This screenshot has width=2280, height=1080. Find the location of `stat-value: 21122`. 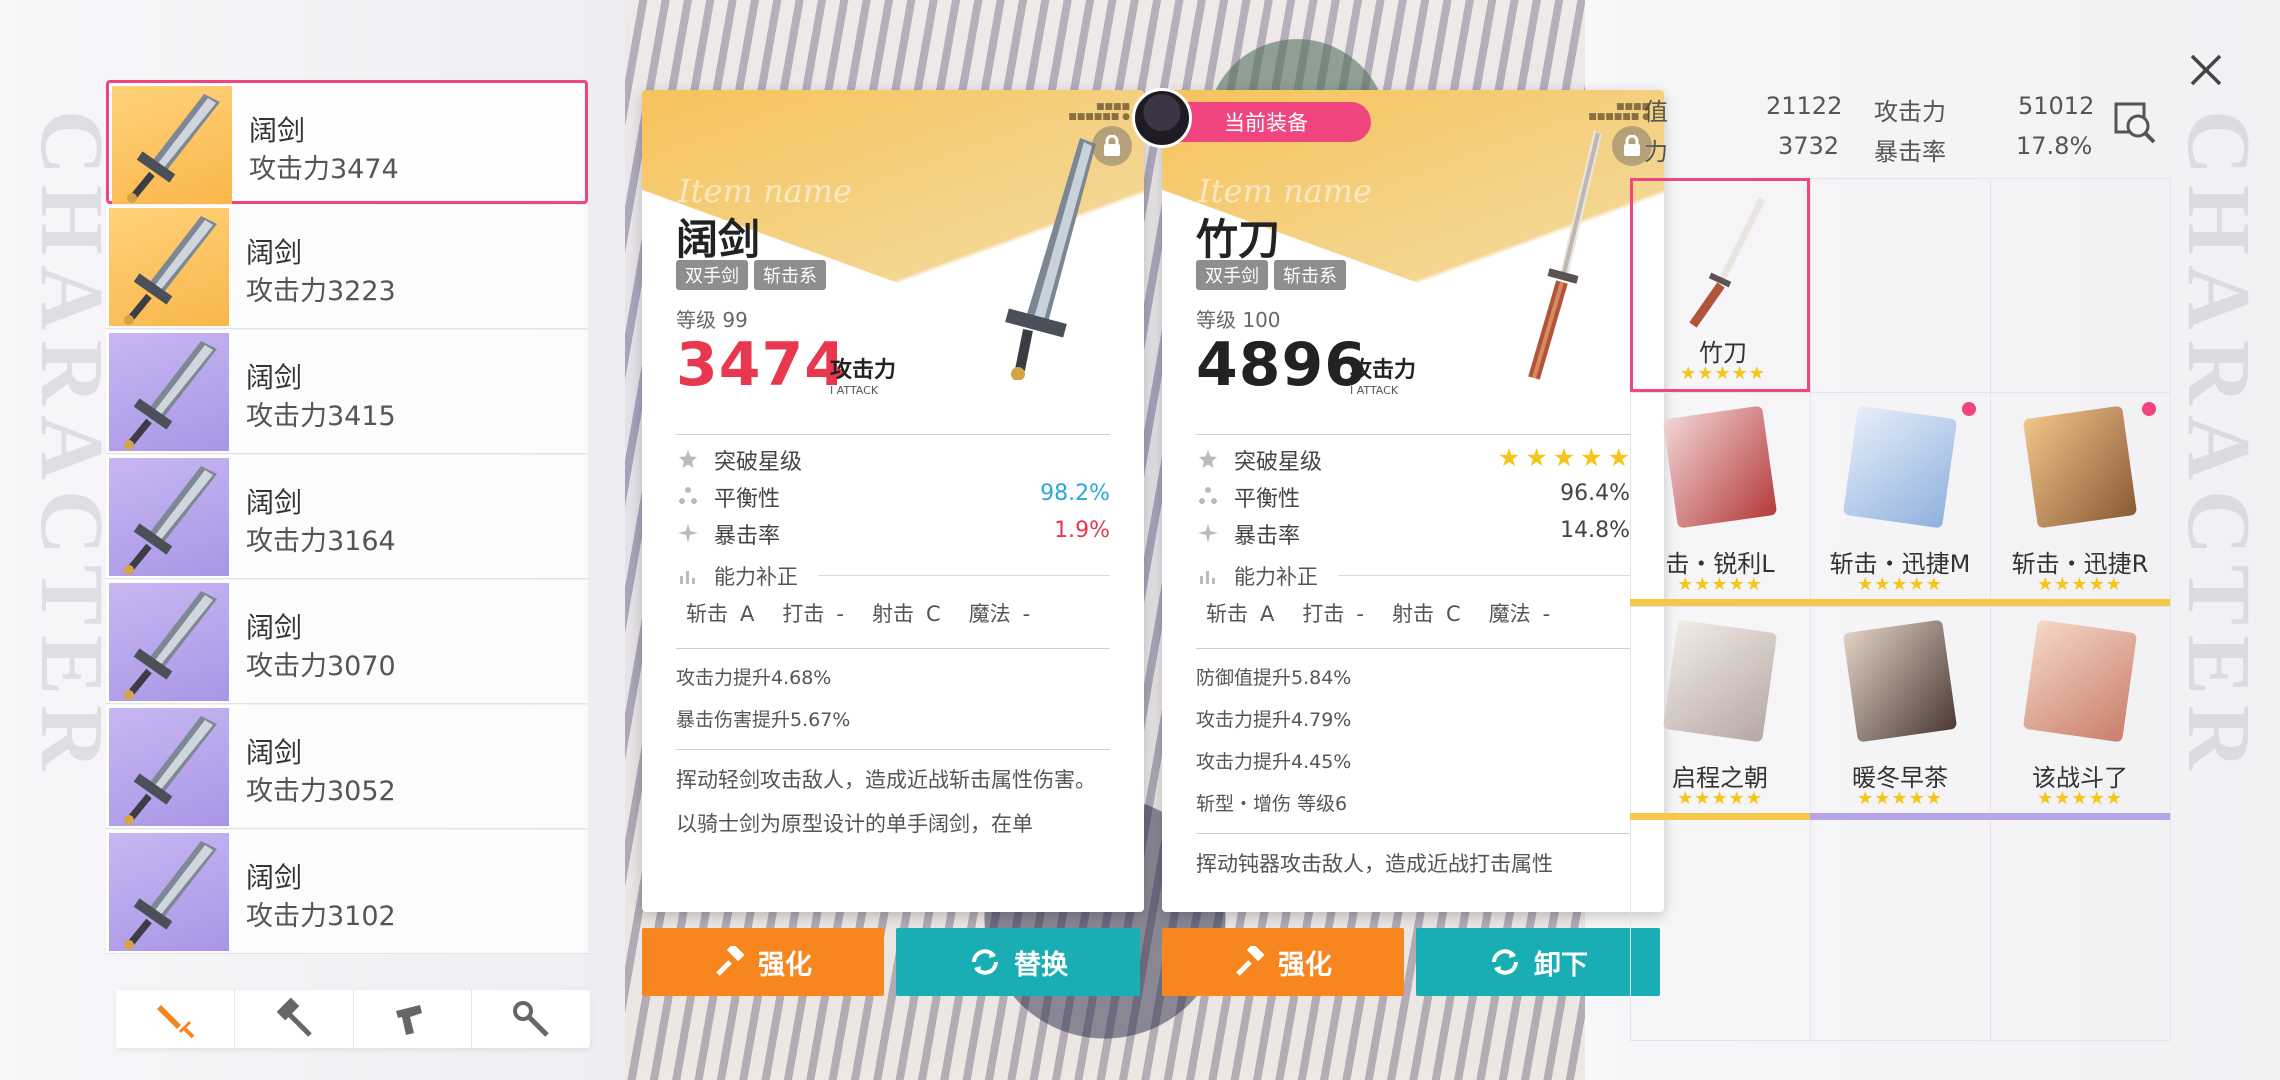

stat-value: 21122 is located at coordinates (1804, 106).